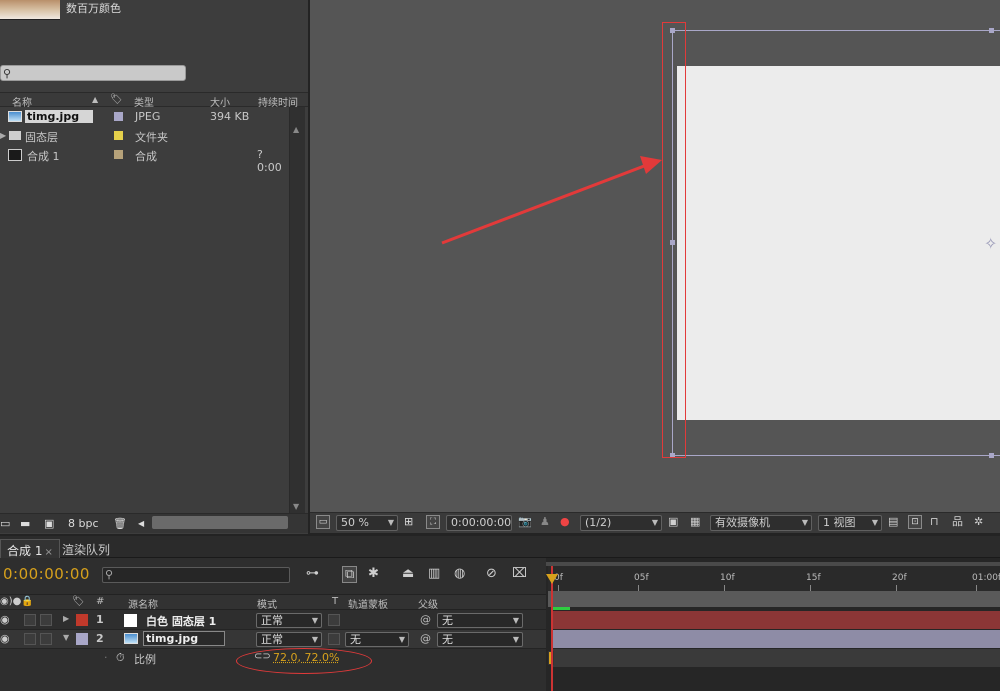 This screenshot has height=691, width=1000. I want to click on time-ruler: 0f 05f 10f 15f 20f 01:00f, so click(774, 579).